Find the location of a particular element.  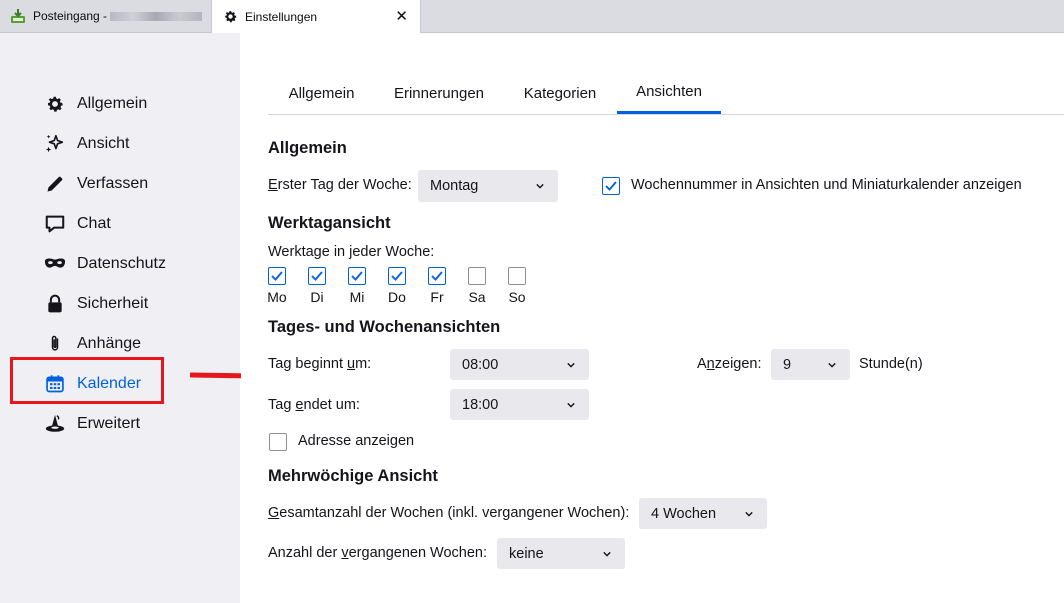

close-icon: ✕ is located at coordinates (401, 16).